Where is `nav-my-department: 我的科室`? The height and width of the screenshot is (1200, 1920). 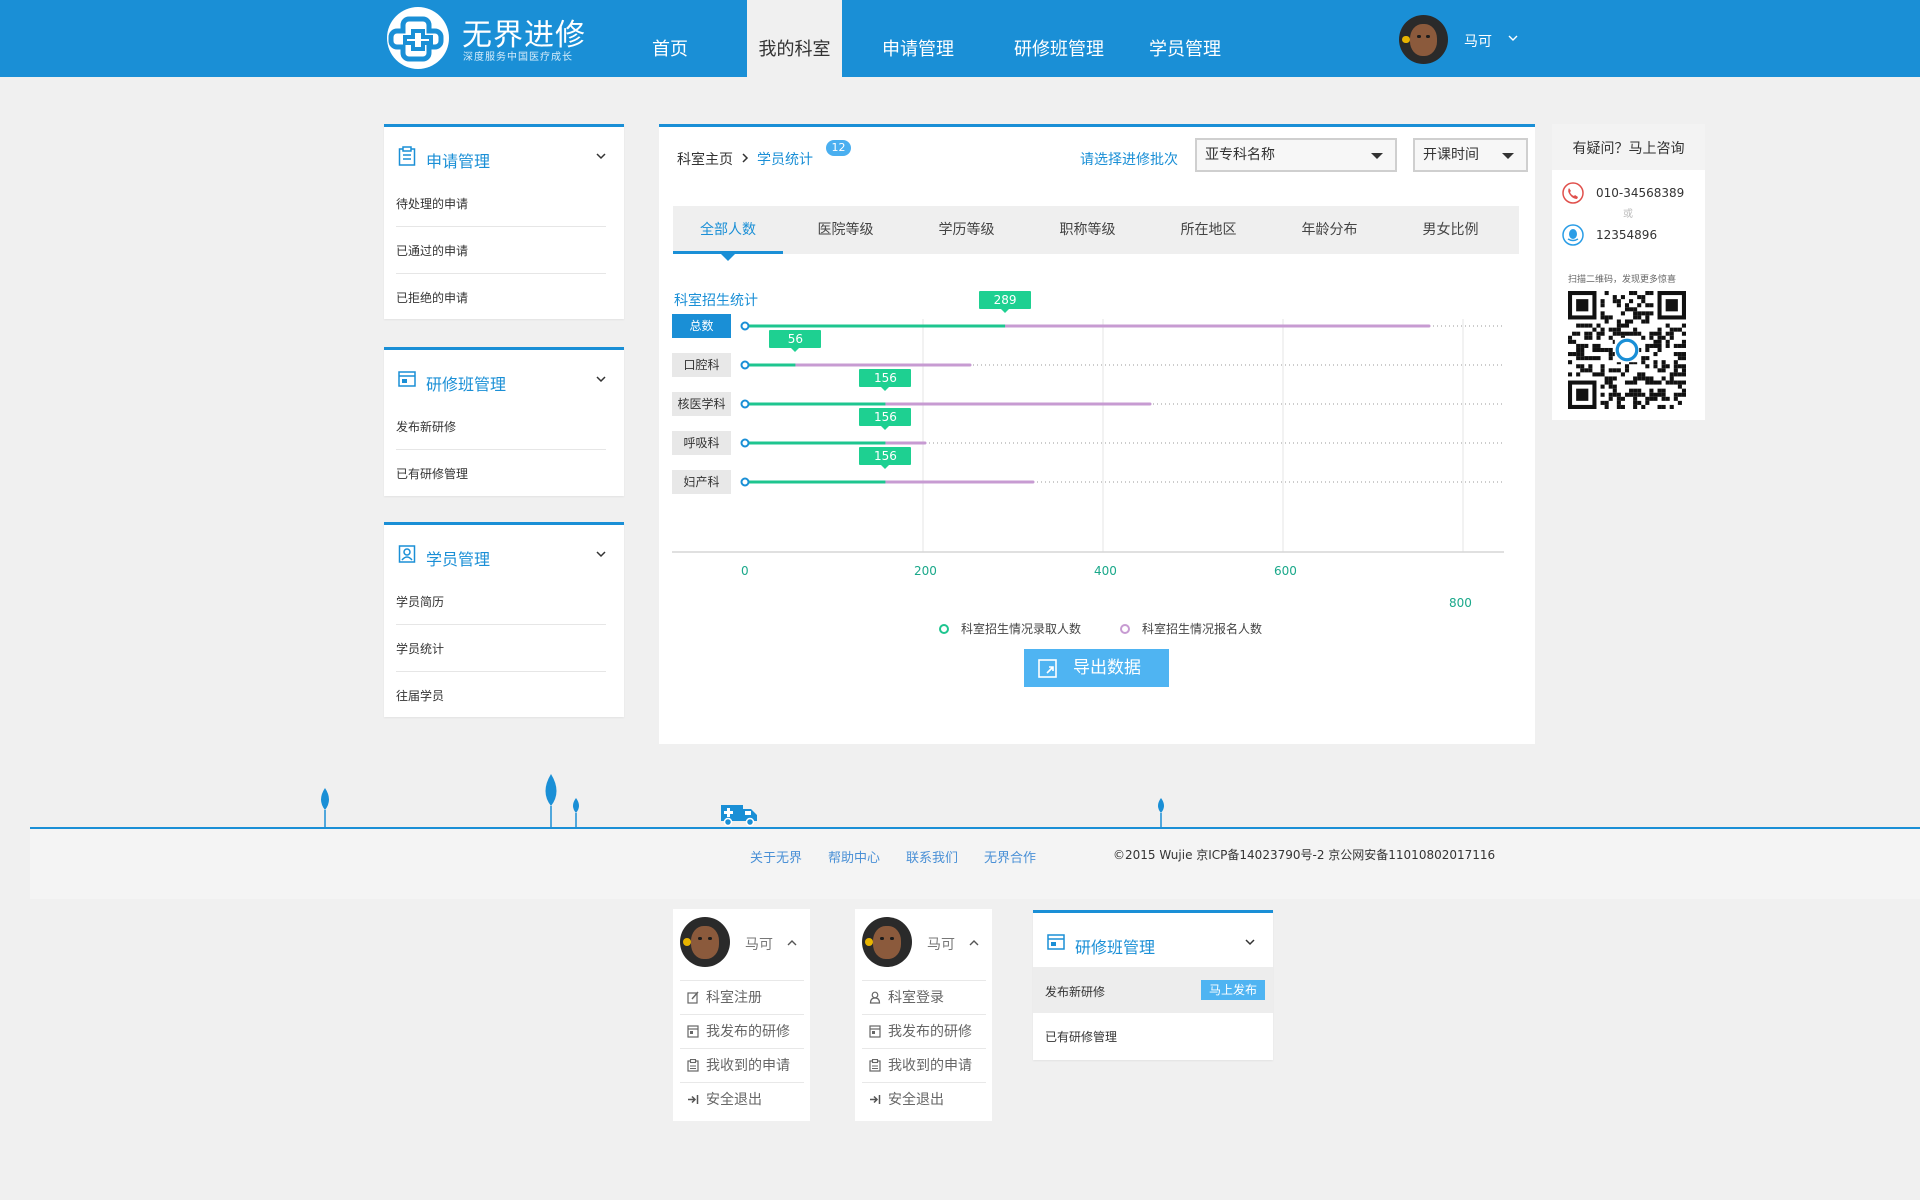
nav-my-department: 我的科室 is located at coordinates (794, 38).